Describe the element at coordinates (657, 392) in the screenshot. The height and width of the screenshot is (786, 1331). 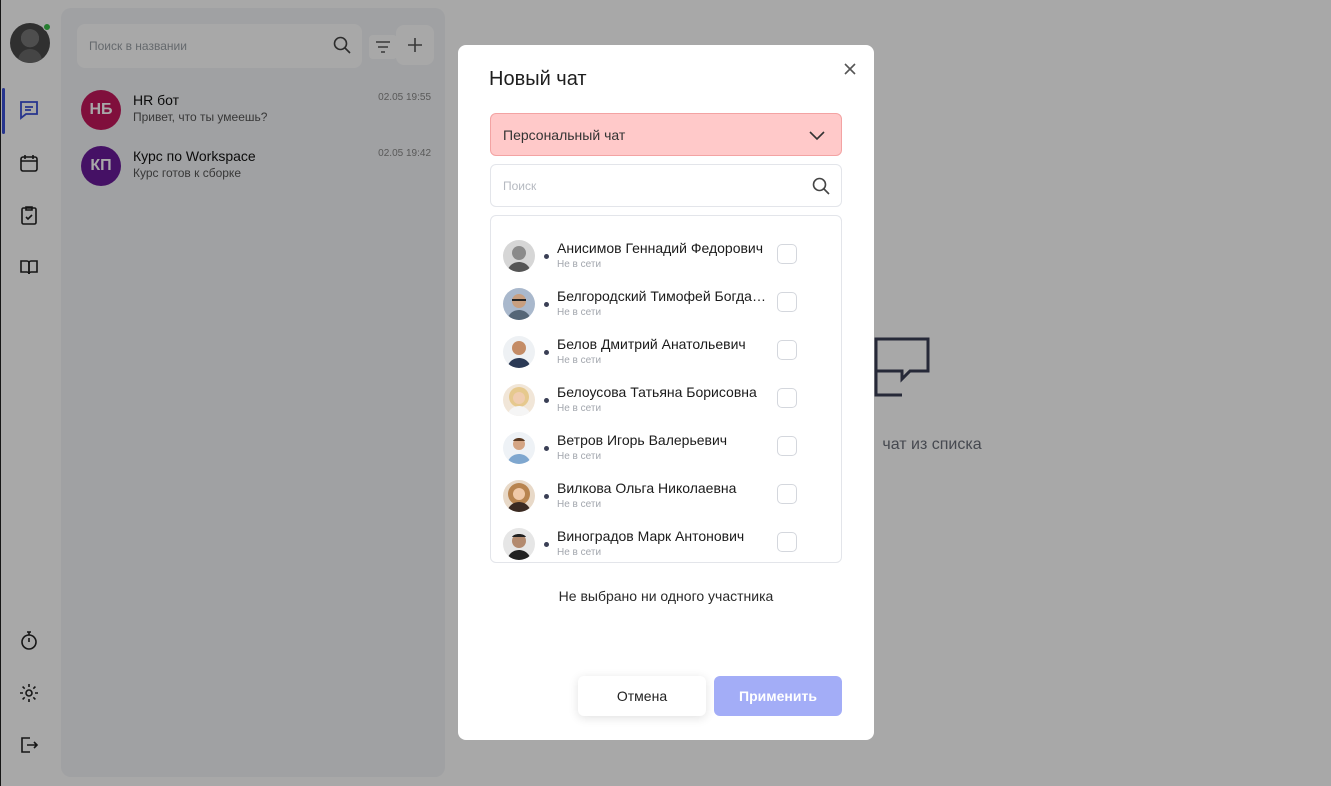
I see `person-name: Белоусова Татьяна Борисовна` at that location.